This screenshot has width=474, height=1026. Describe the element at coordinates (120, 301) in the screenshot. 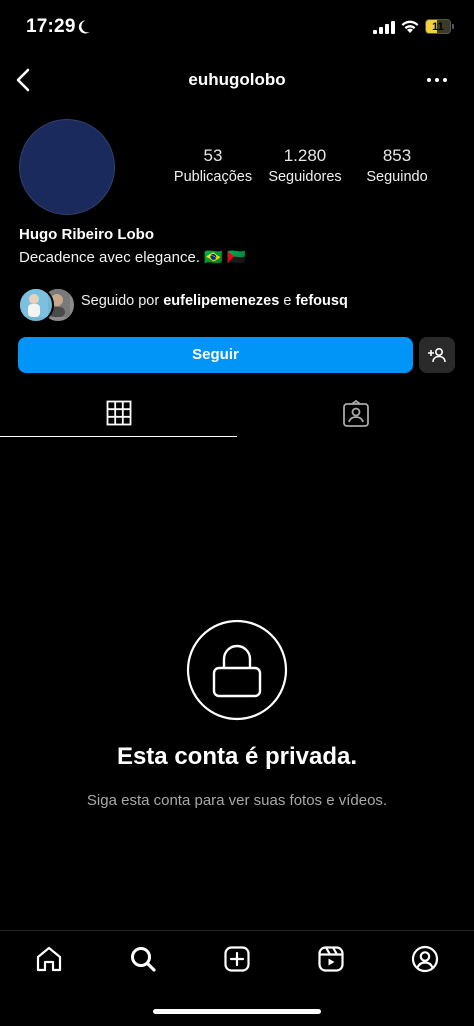

I see `followed-by-prefix: Seguido por` at that location.